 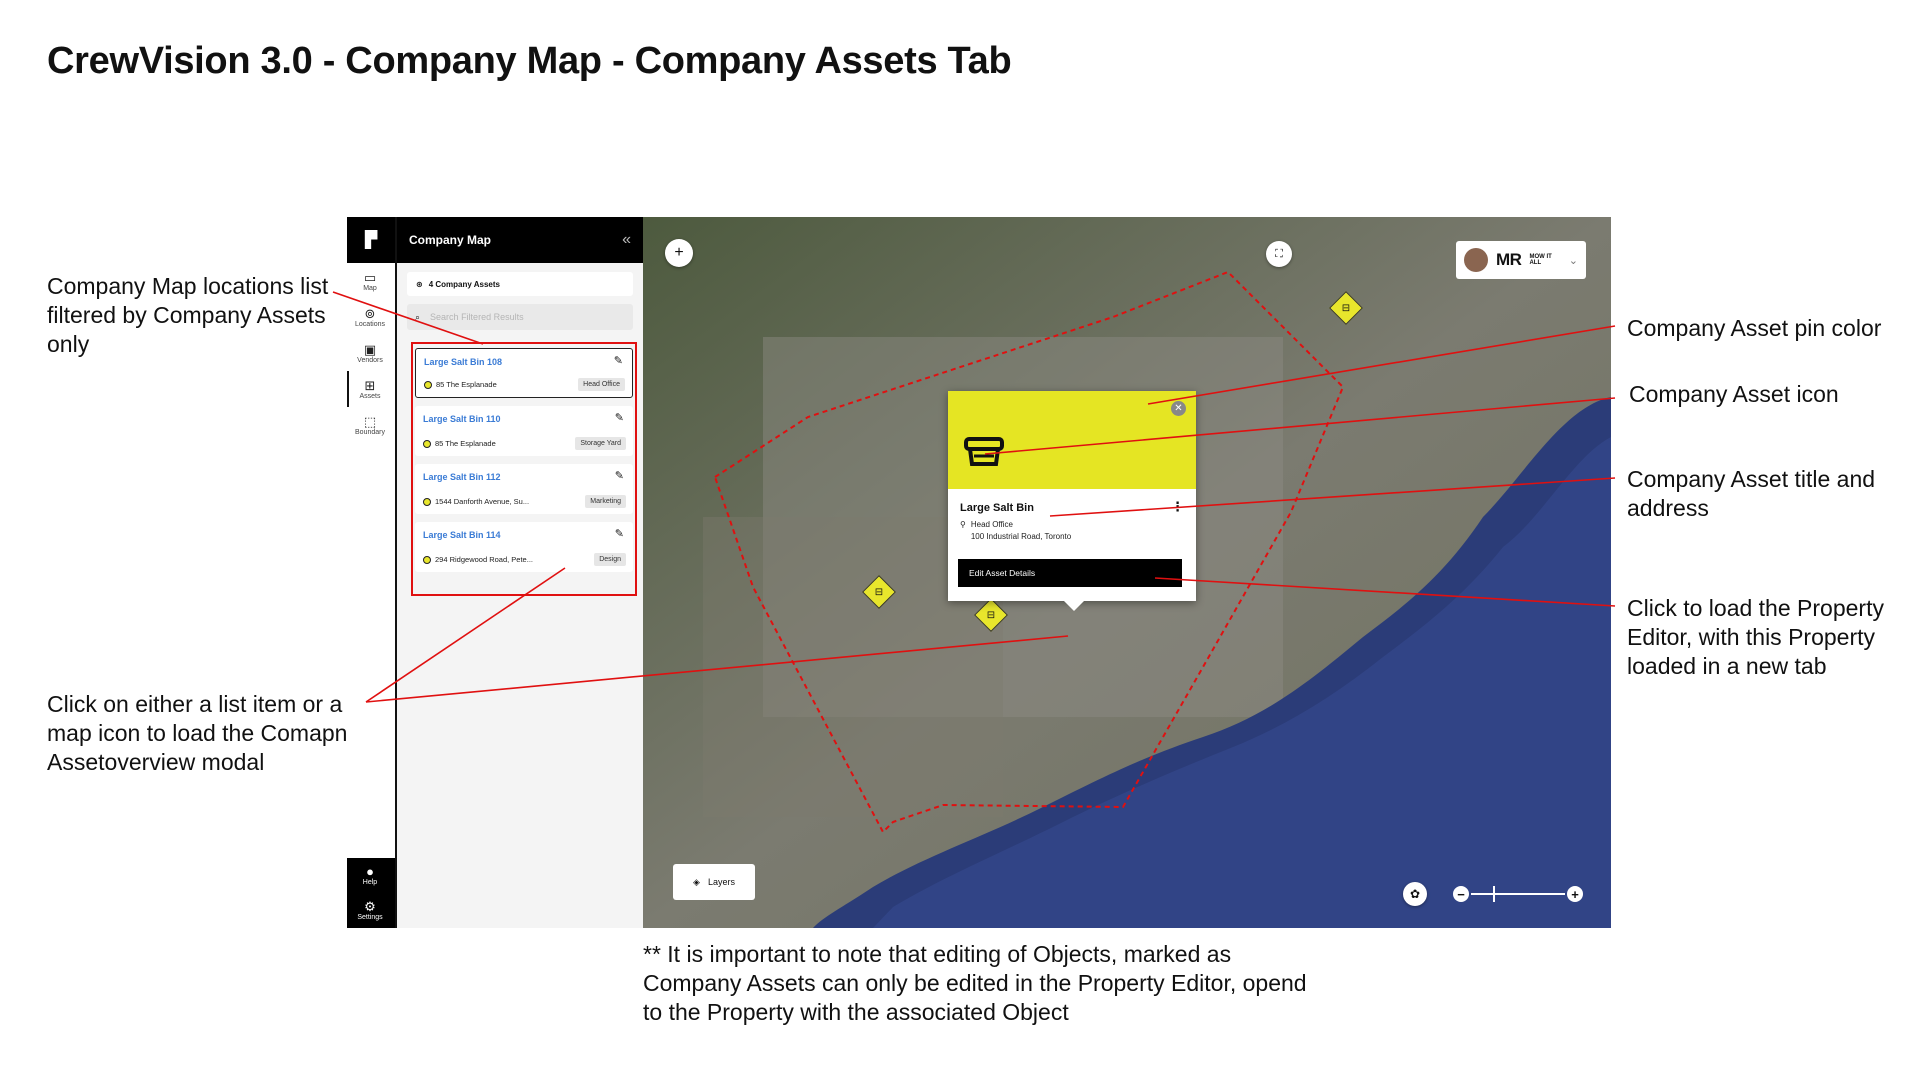 What do you see at coordinates (1573, 260) in the screenshot?
I see `chevron-down-icon: ⌄` at bounding box center [1573, 260].